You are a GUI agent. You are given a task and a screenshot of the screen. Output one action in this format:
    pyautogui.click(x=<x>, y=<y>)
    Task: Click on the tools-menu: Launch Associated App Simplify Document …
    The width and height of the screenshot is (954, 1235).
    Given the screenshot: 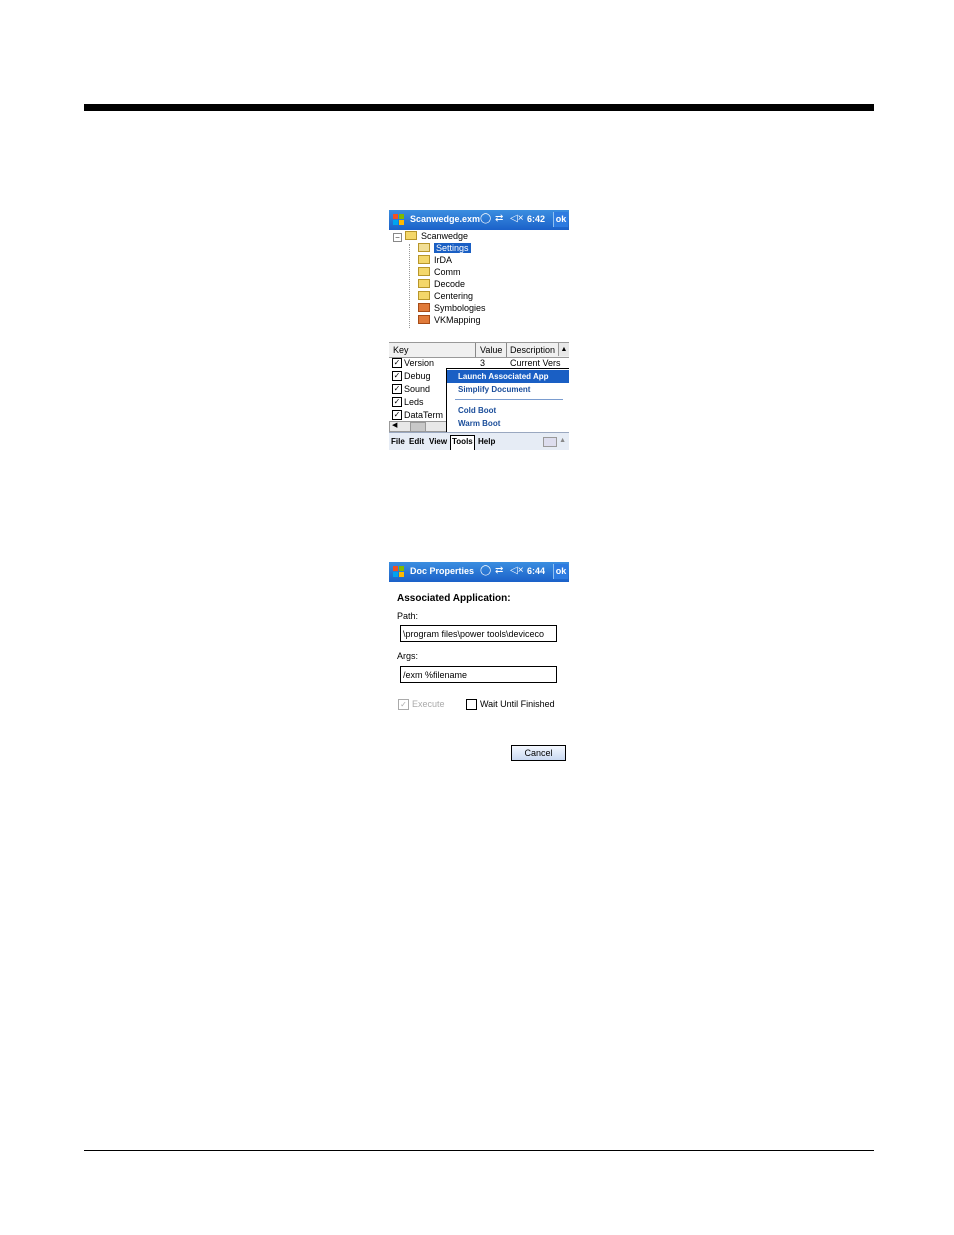 What is the action you would take?
    pyautogui.click(x=507, y=401)
    